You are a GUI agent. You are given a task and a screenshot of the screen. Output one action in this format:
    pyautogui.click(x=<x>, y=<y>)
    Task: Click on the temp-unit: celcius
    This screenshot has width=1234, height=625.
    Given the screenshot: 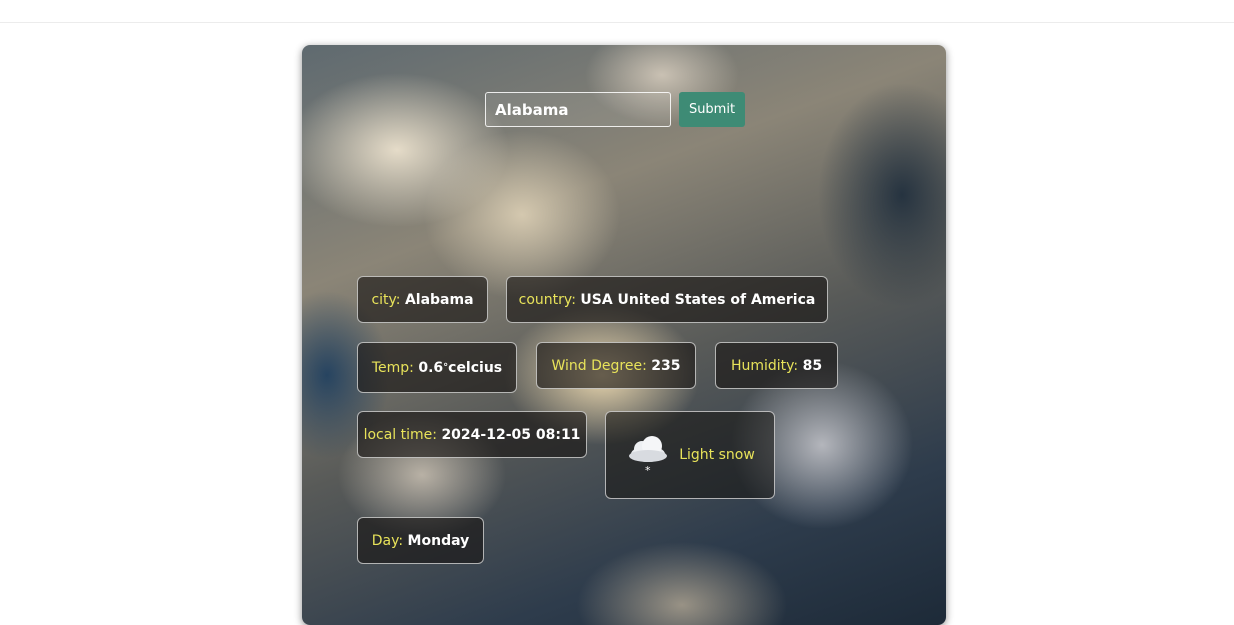 What is the action you would take?
    pyautogui.click(x=475, y=367)
    